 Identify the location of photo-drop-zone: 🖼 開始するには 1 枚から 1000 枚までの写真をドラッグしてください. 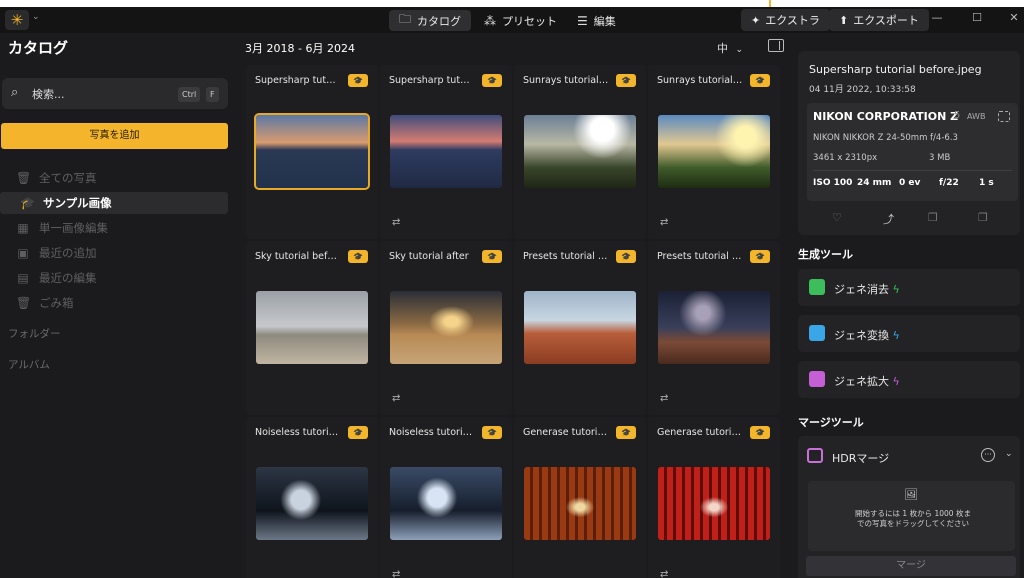
(911, 516).